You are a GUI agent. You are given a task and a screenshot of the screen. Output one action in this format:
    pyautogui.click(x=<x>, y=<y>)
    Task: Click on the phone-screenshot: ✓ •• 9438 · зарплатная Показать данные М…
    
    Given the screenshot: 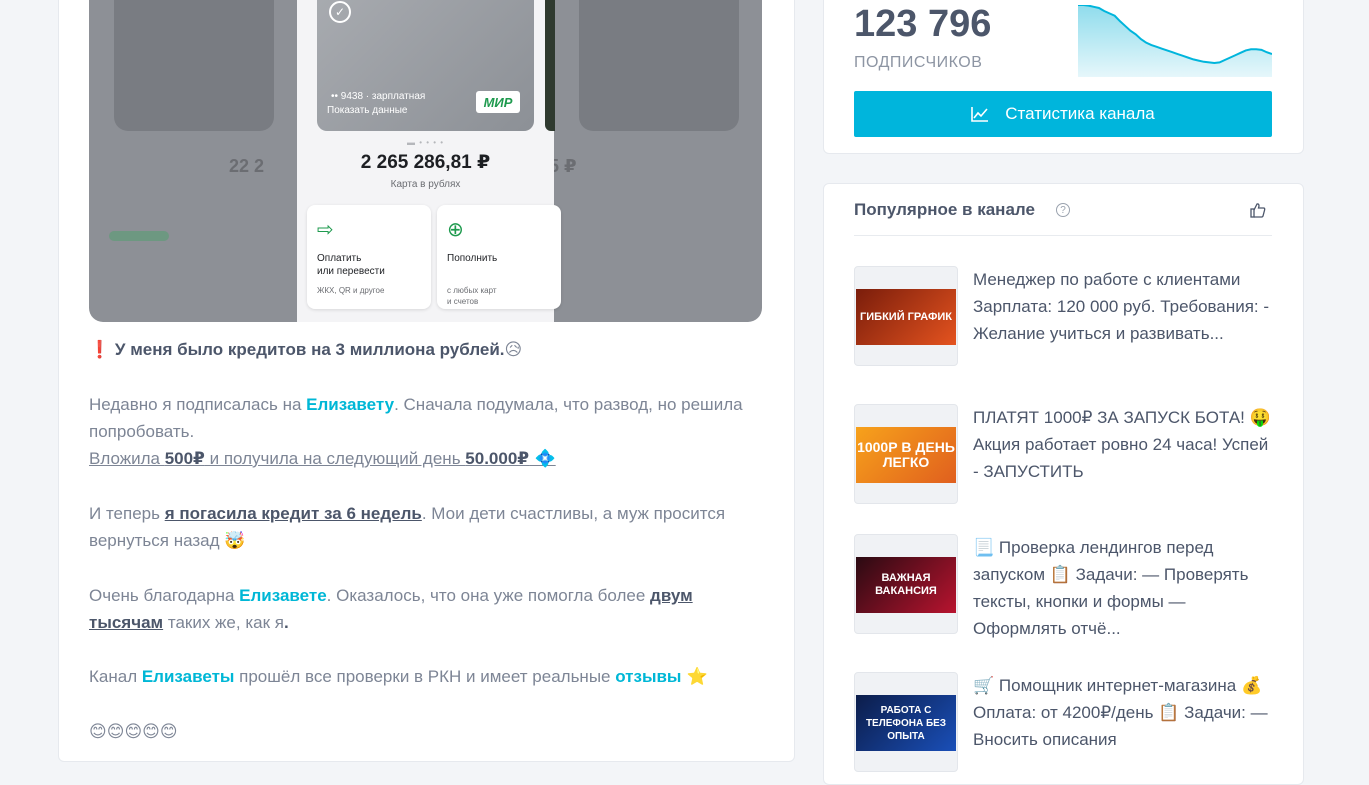 What is the action you would take?
    pyautogui.click(x=429, y=161)
    